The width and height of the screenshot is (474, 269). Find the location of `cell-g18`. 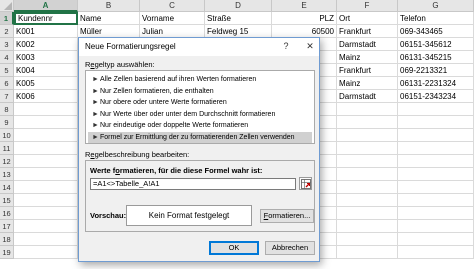

cell-g18 is located at coordinates (436, 239).